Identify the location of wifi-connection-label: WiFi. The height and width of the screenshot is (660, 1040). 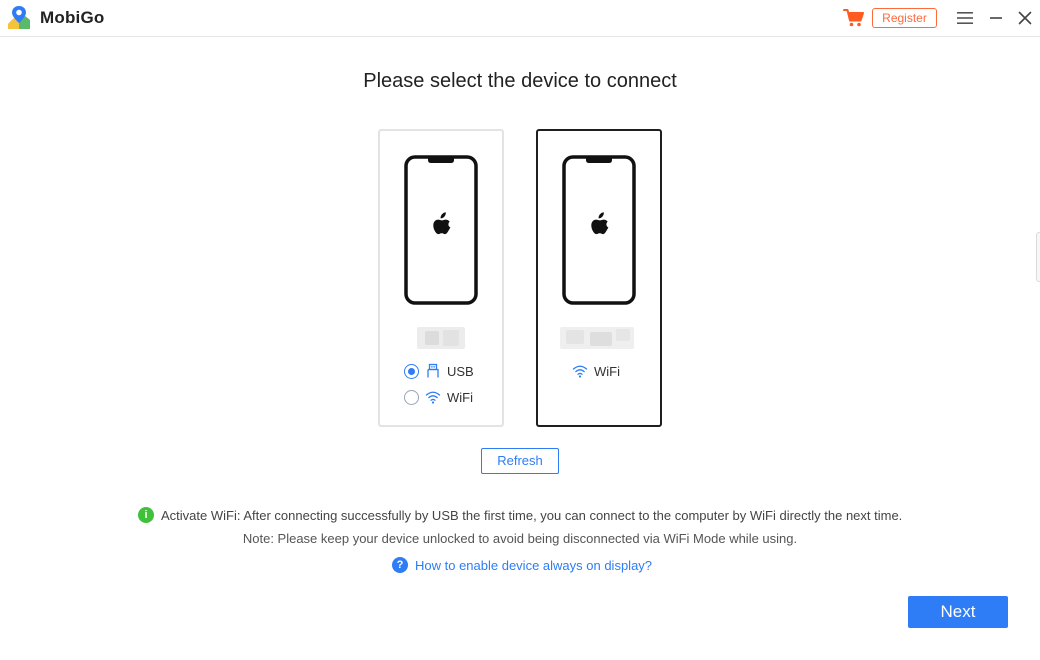
(607, 371).